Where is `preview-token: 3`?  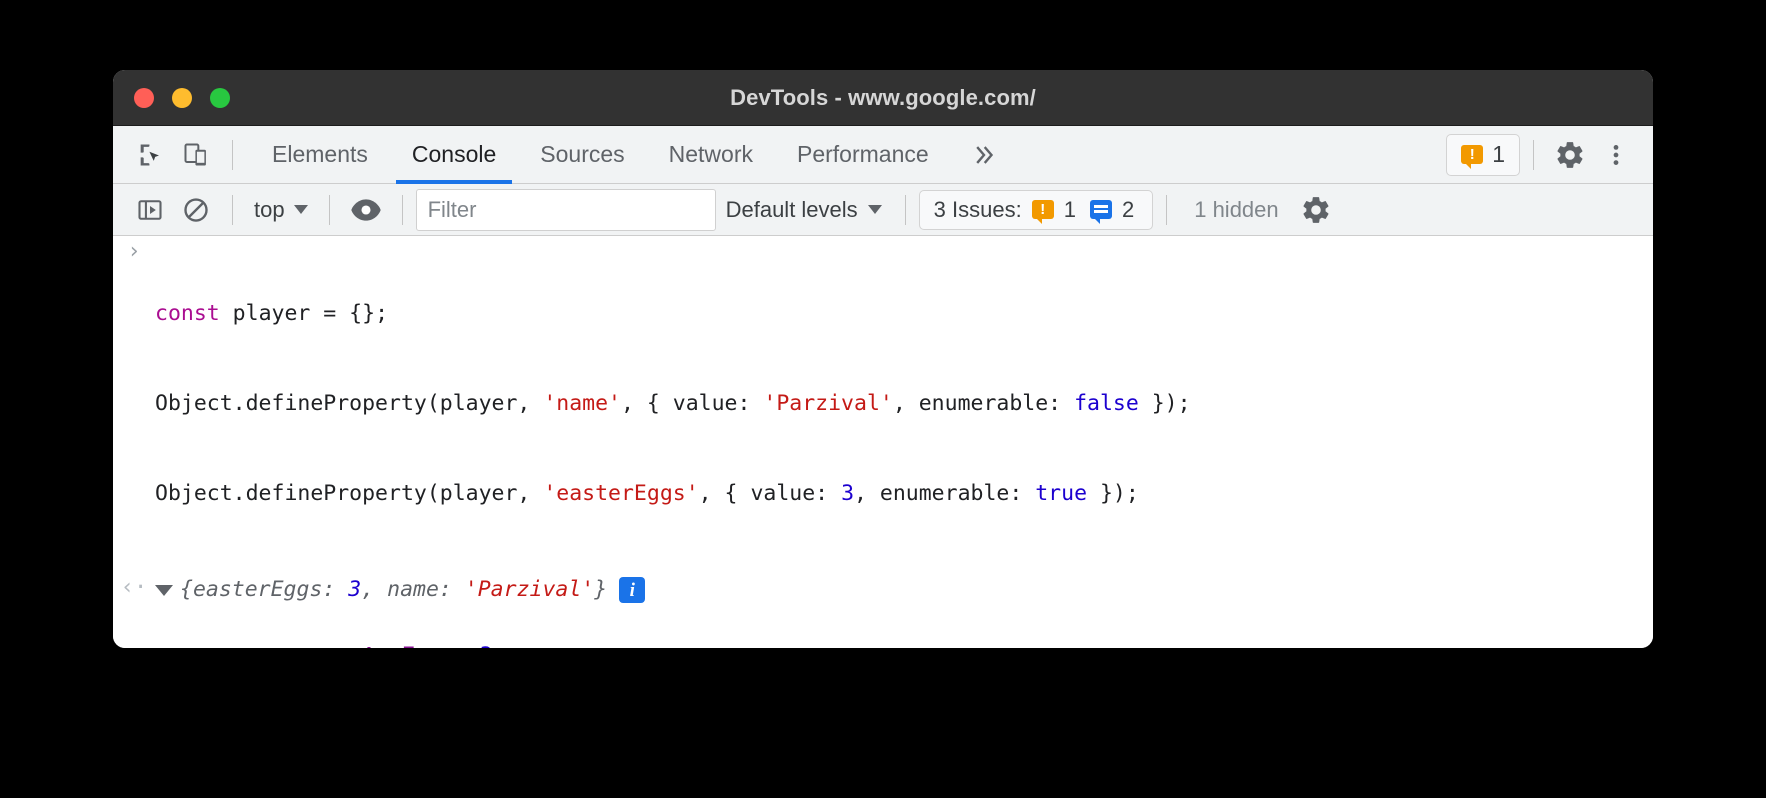
preview-token: 3 is located at coordinates (355, 589).